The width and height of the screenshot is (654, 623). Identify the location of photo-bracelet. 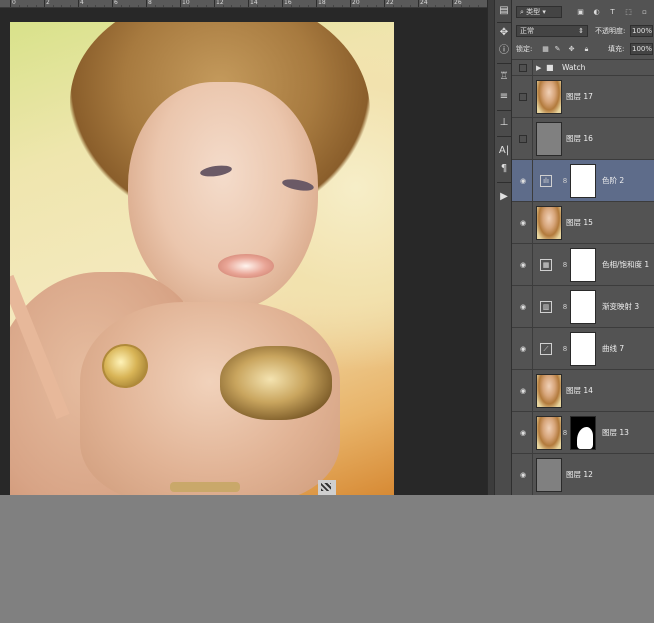
(205, 487).